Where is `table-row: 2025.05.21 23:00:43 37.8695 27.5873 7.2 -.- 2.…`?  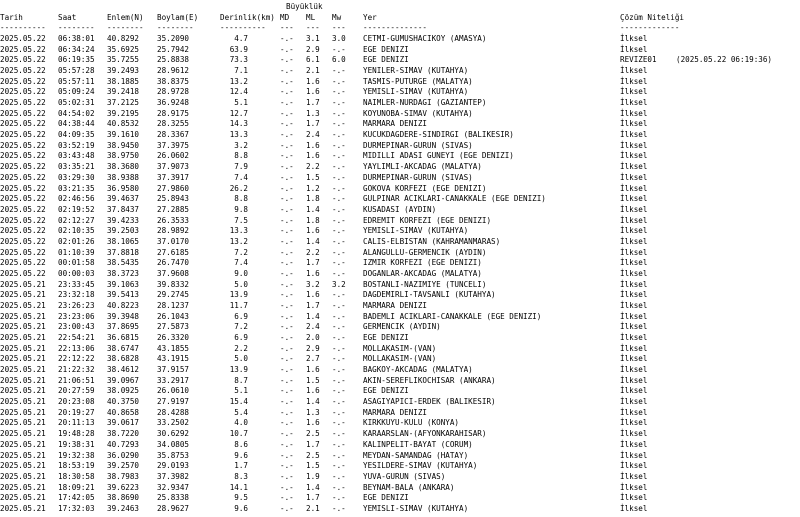
table-row: 2025.05.21 23:00:43 37.8695 27.5873 7.2 -.- 2.… is located at coordinates (400, 326).